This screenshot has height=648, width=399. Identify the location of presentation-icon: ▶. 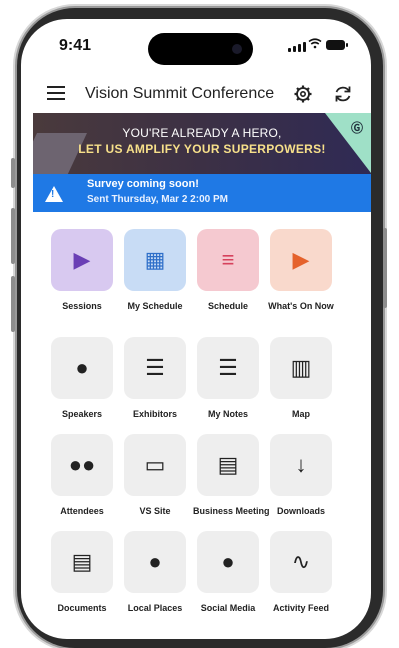
(82, 259).